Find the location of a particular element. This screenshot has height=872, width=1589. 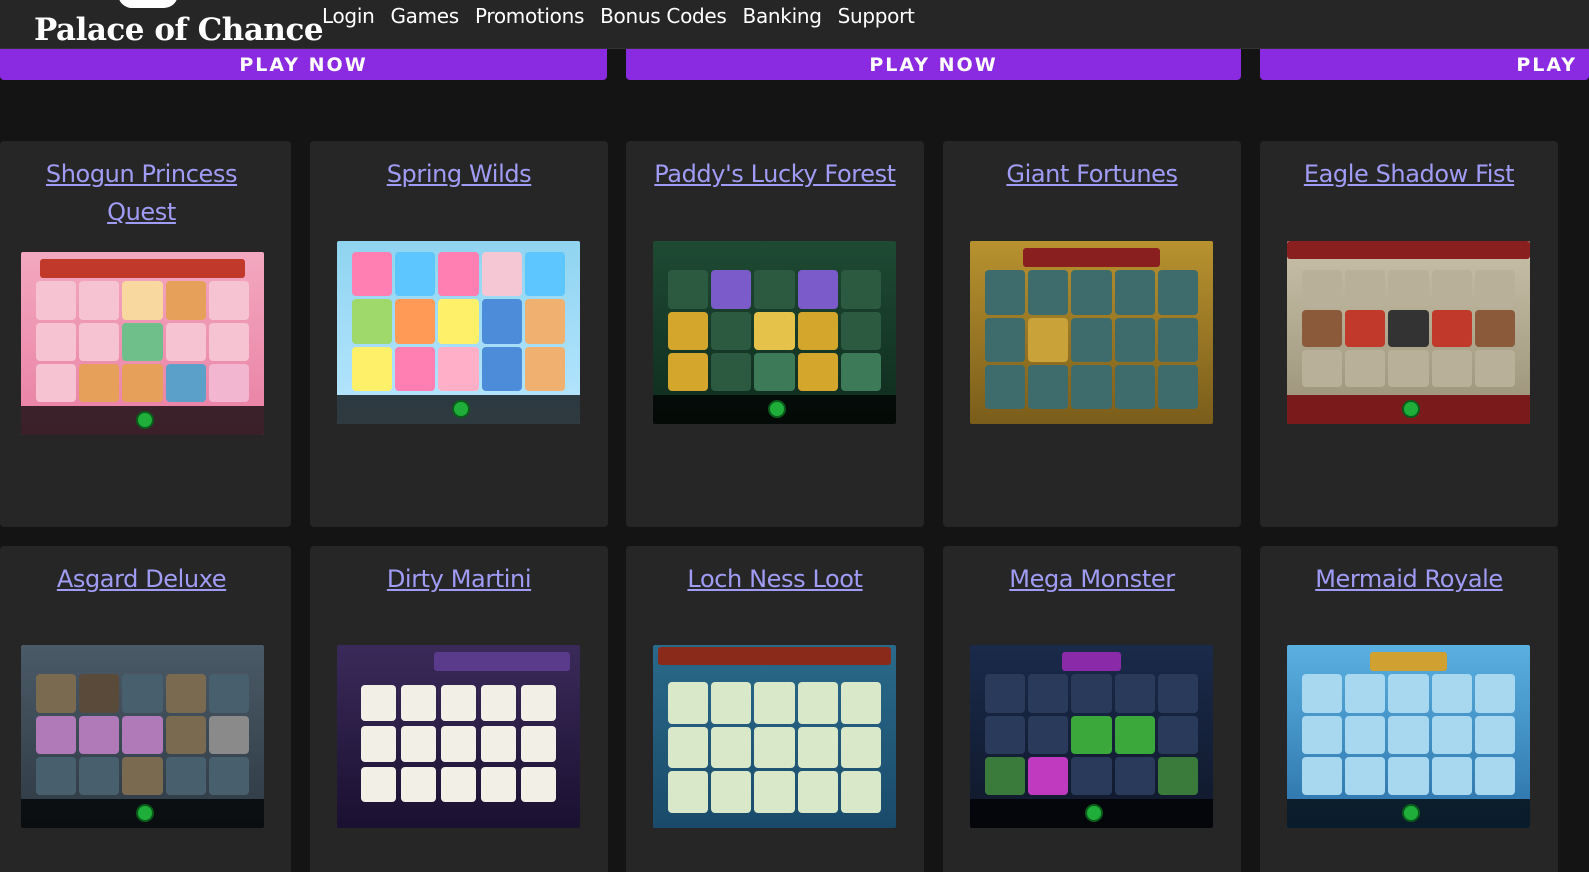

logo-card-icon is located at coordinates (148, 4).